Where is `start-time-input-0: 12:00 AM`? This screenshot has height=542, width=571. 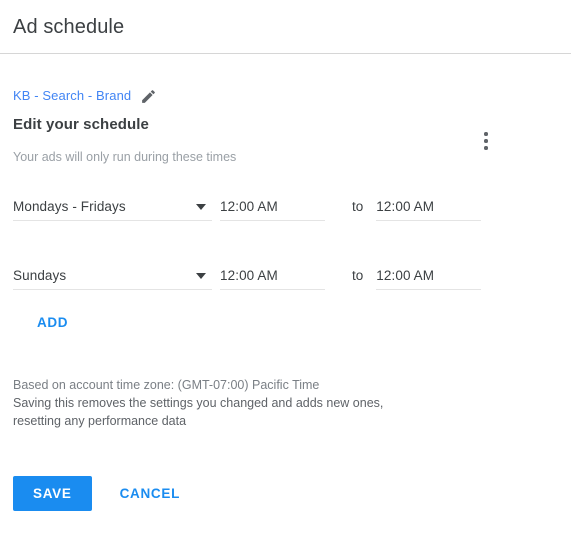 start-time-input-0: 12:00 AM is located at coordinates (272, 207).